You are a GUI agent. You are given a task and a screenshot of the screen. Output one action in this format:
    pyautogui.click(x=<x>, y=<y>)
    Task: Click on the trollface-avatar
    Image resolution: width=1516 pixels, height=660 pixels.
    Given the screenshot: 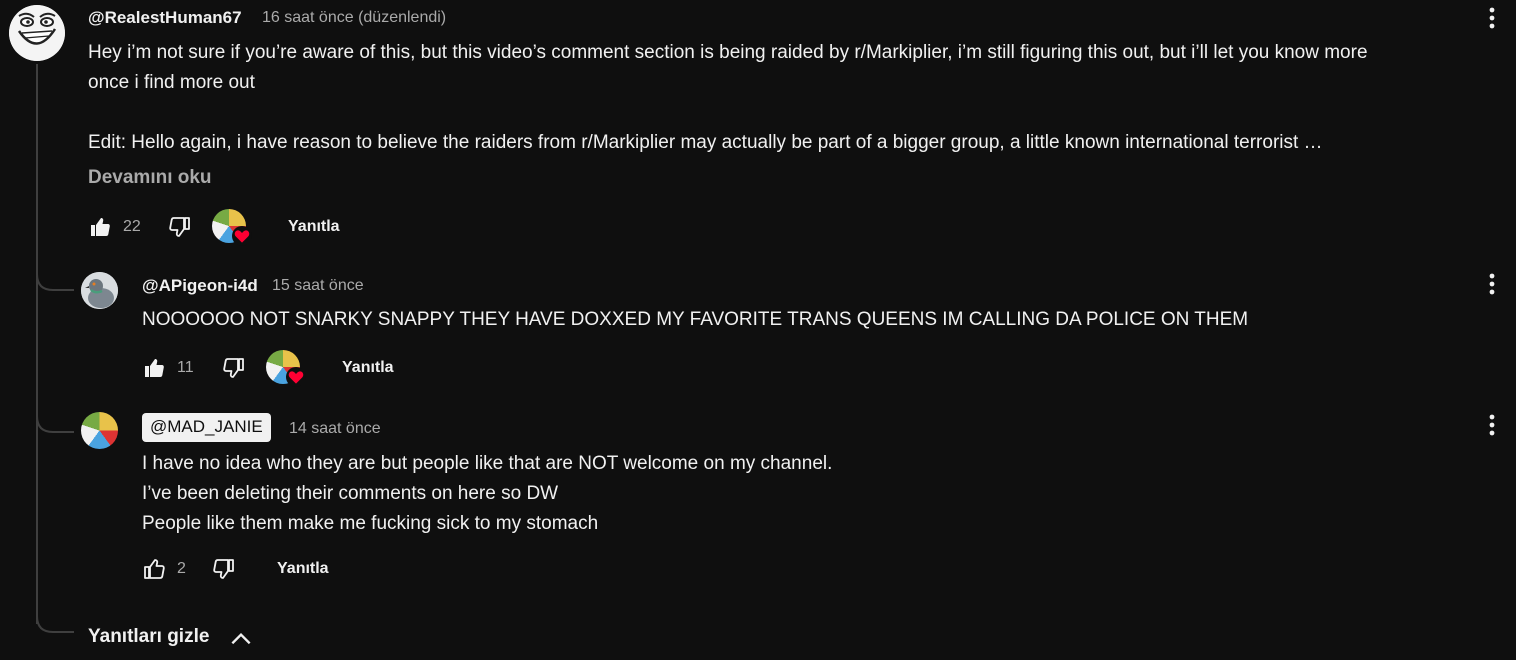 What is the action you would take?
    pyautogui.click(x=37, y=33)
    